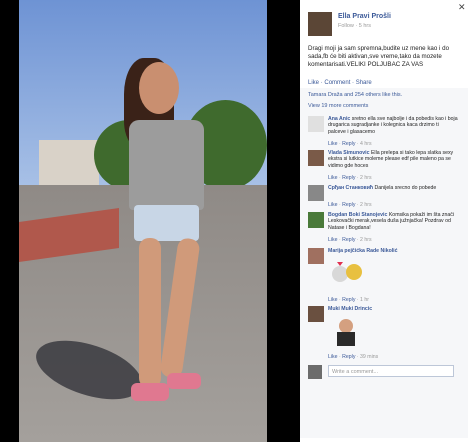 This screenshot has width=468, height=442. What do you see at coordinates (405, 188) in the screenshot?
I see `comment-body: Danijela srecno do pobede` at bounding box center [405, 188].